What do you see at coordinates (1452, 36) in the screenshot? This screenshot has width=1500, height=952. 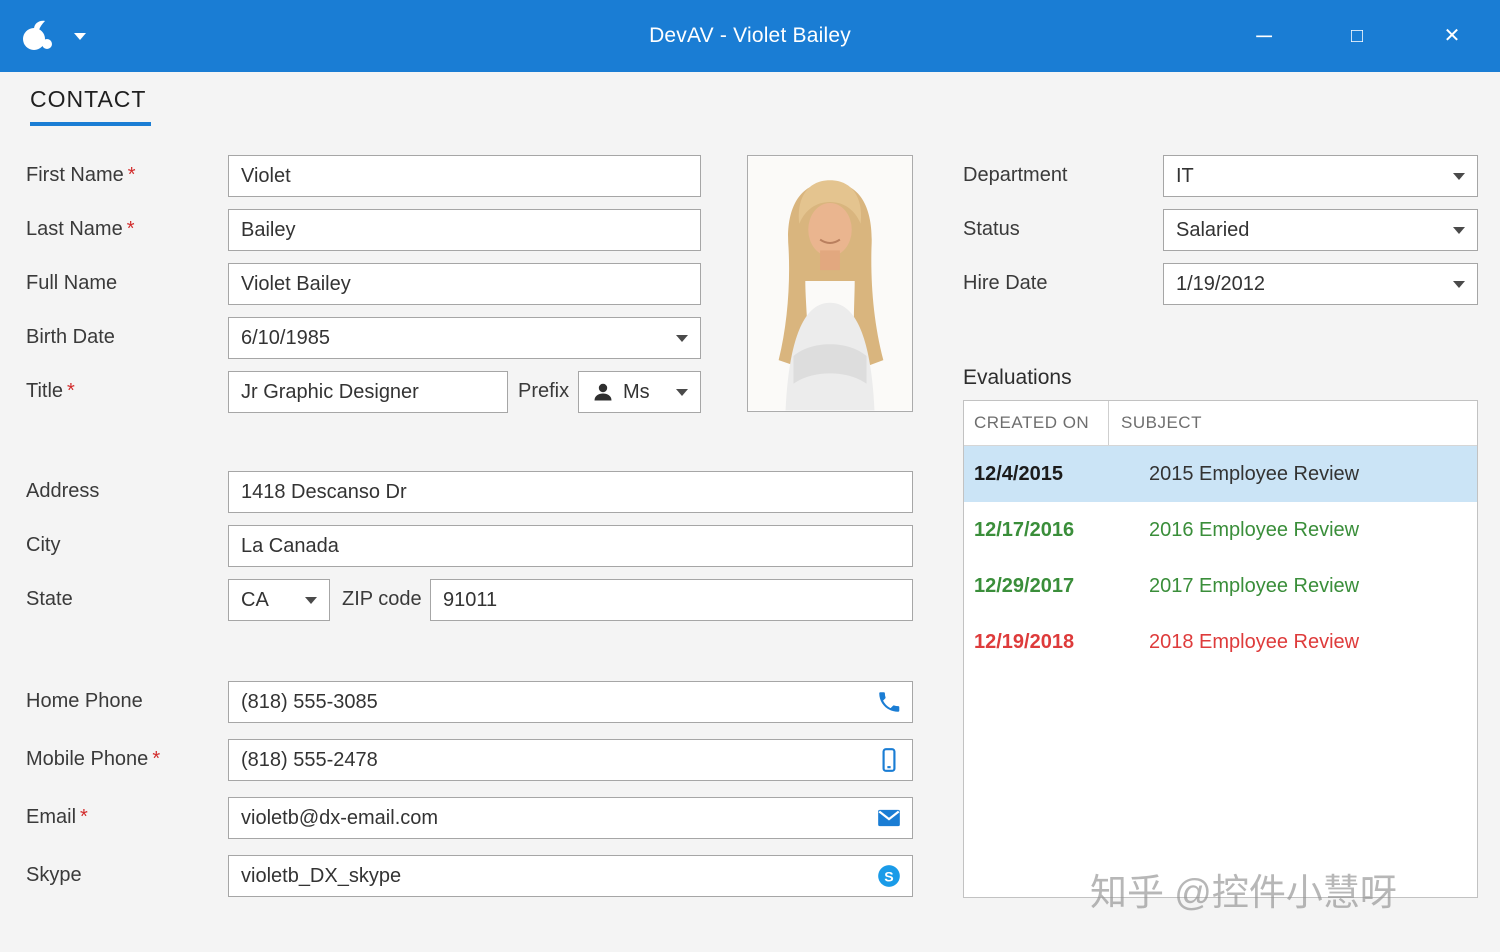 I see `close-button: ✕` at bounding box center [1452, 36].